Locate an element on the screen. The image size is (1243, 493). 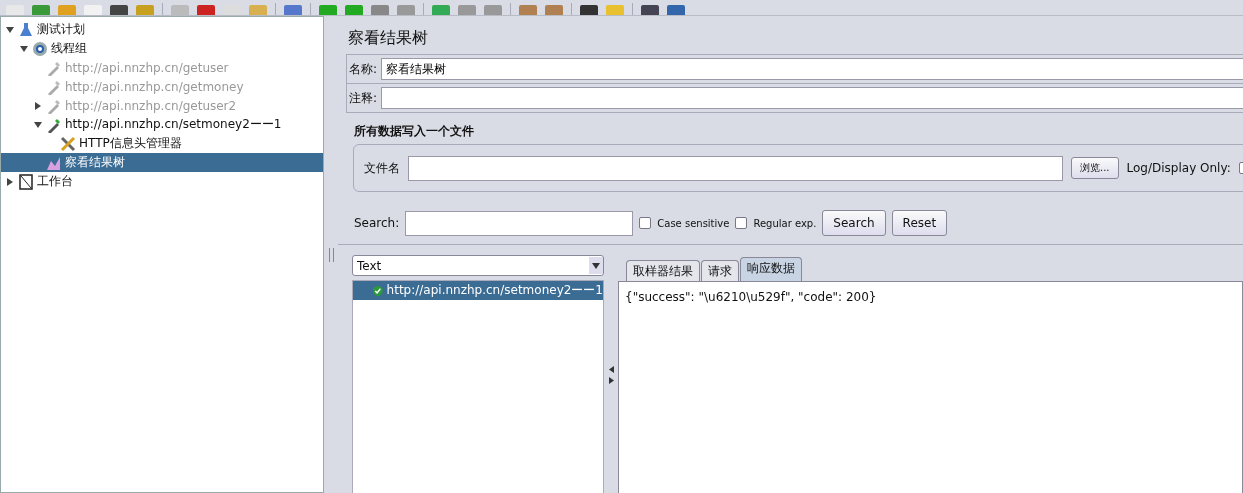
response-text: {"success": "\u6210\u529f", "code": 200} is located at coordinates (751, 297).